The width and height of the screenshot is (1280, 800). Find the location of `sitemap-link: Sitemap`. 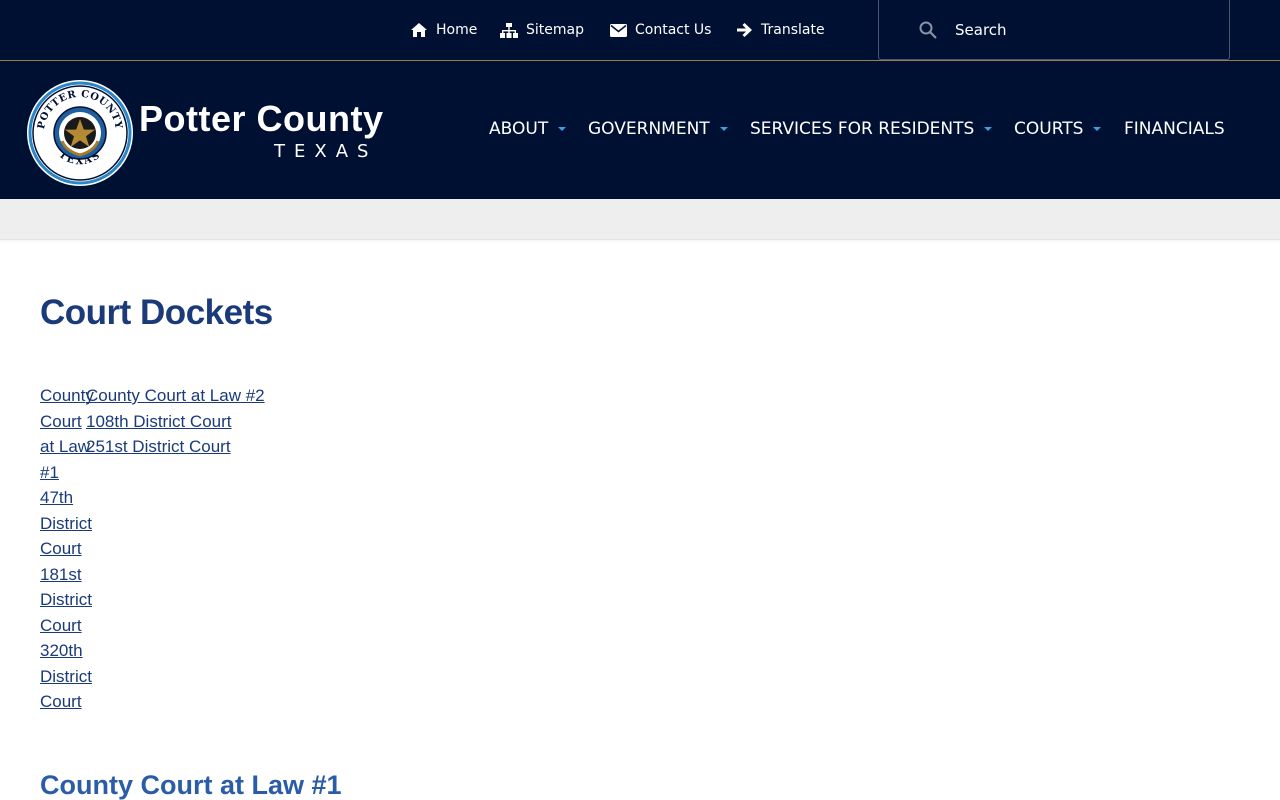

sitemap-link: Sitemap is located at coordinates (542, 30).